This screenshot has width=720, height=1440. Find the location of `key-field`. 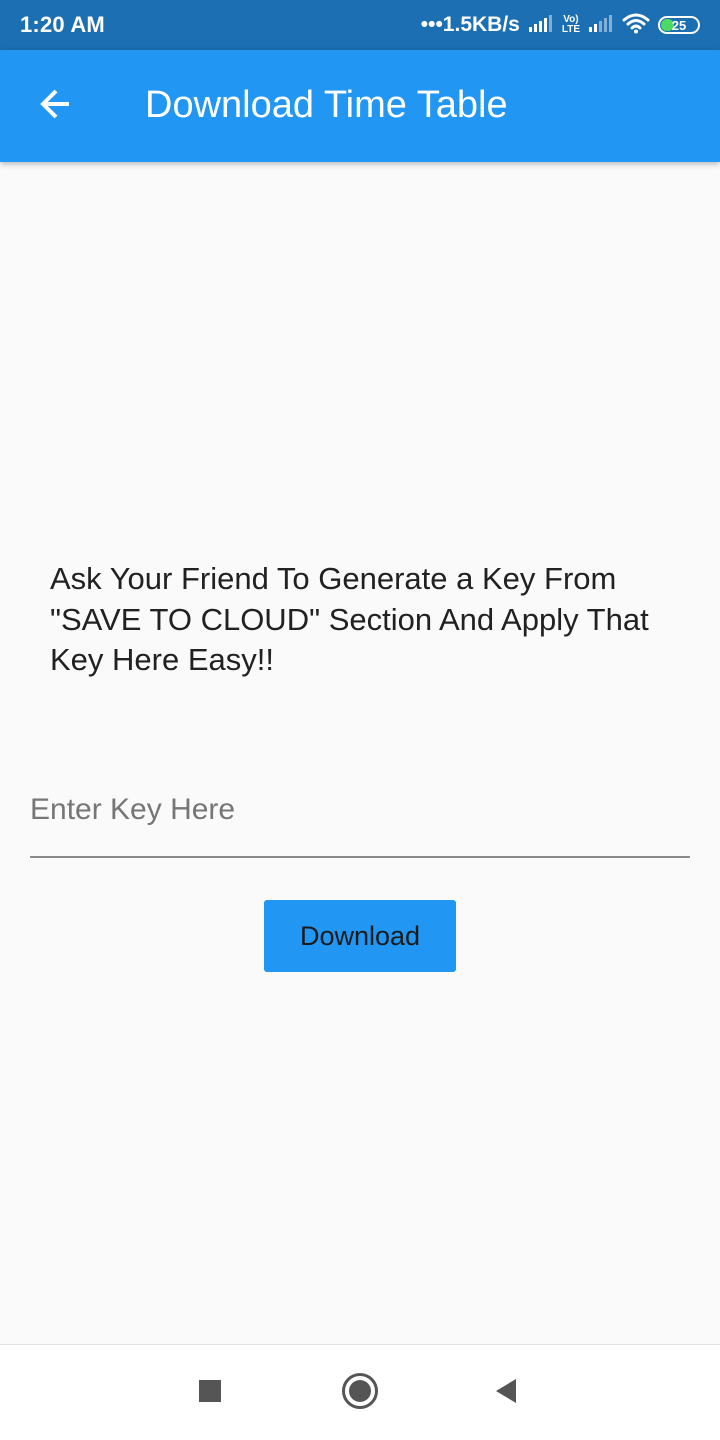

key-field is located at coordinates (360, 814).